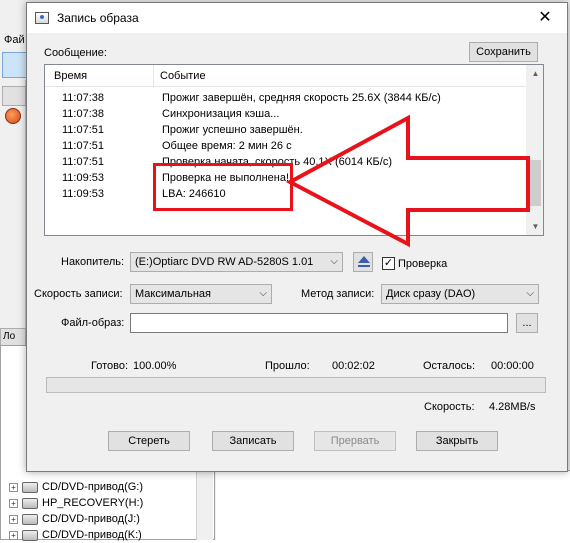 The width and height of the screenshot is (570, 543). What do you see at coordinates (227, 146) in the screenshot?
I see `log-event: Общее время: 2 мин 26 с` at bounding box center [227, 146].